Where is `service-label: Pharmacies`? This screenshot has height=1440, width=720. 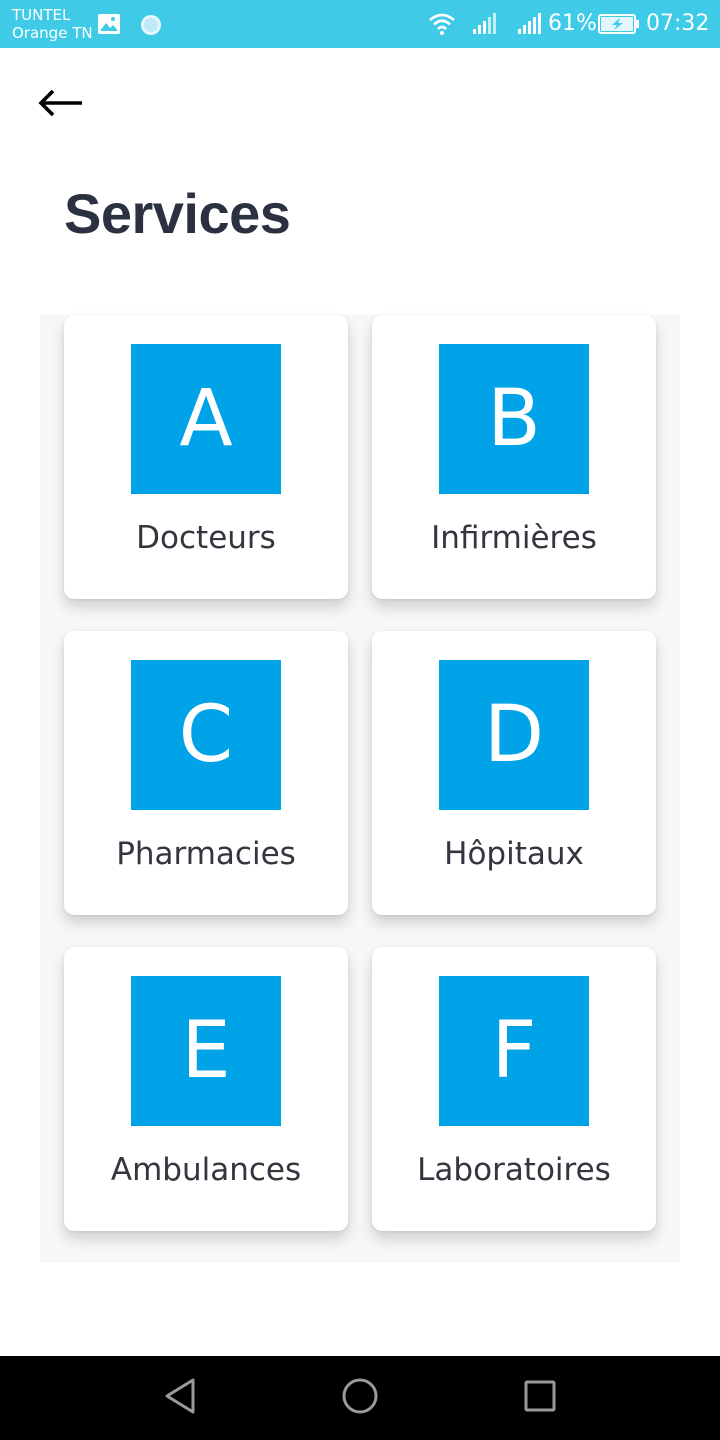 service-label: Pharmacies is located at coordinates (206, 854).